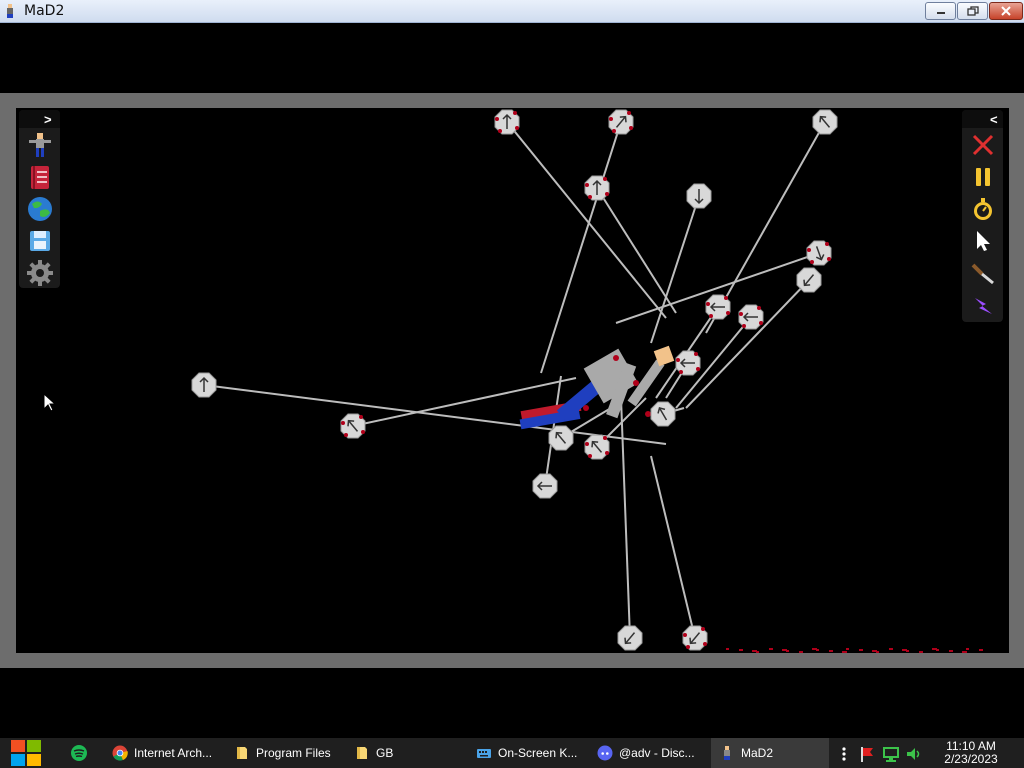 The image size is (1024, 768). I want to click on x-icon, so click(982, 145).